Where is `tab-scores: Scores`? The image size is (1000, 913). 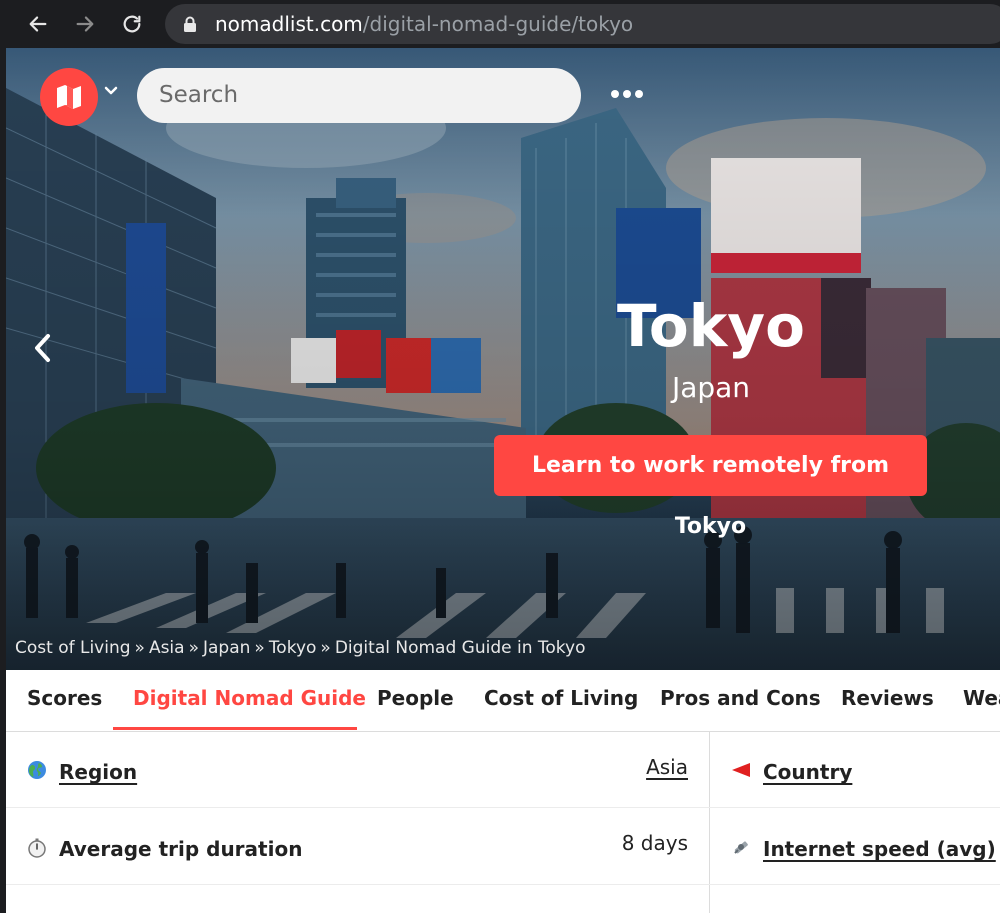 tab-scores: Scores is located at coordinates (64, 700).